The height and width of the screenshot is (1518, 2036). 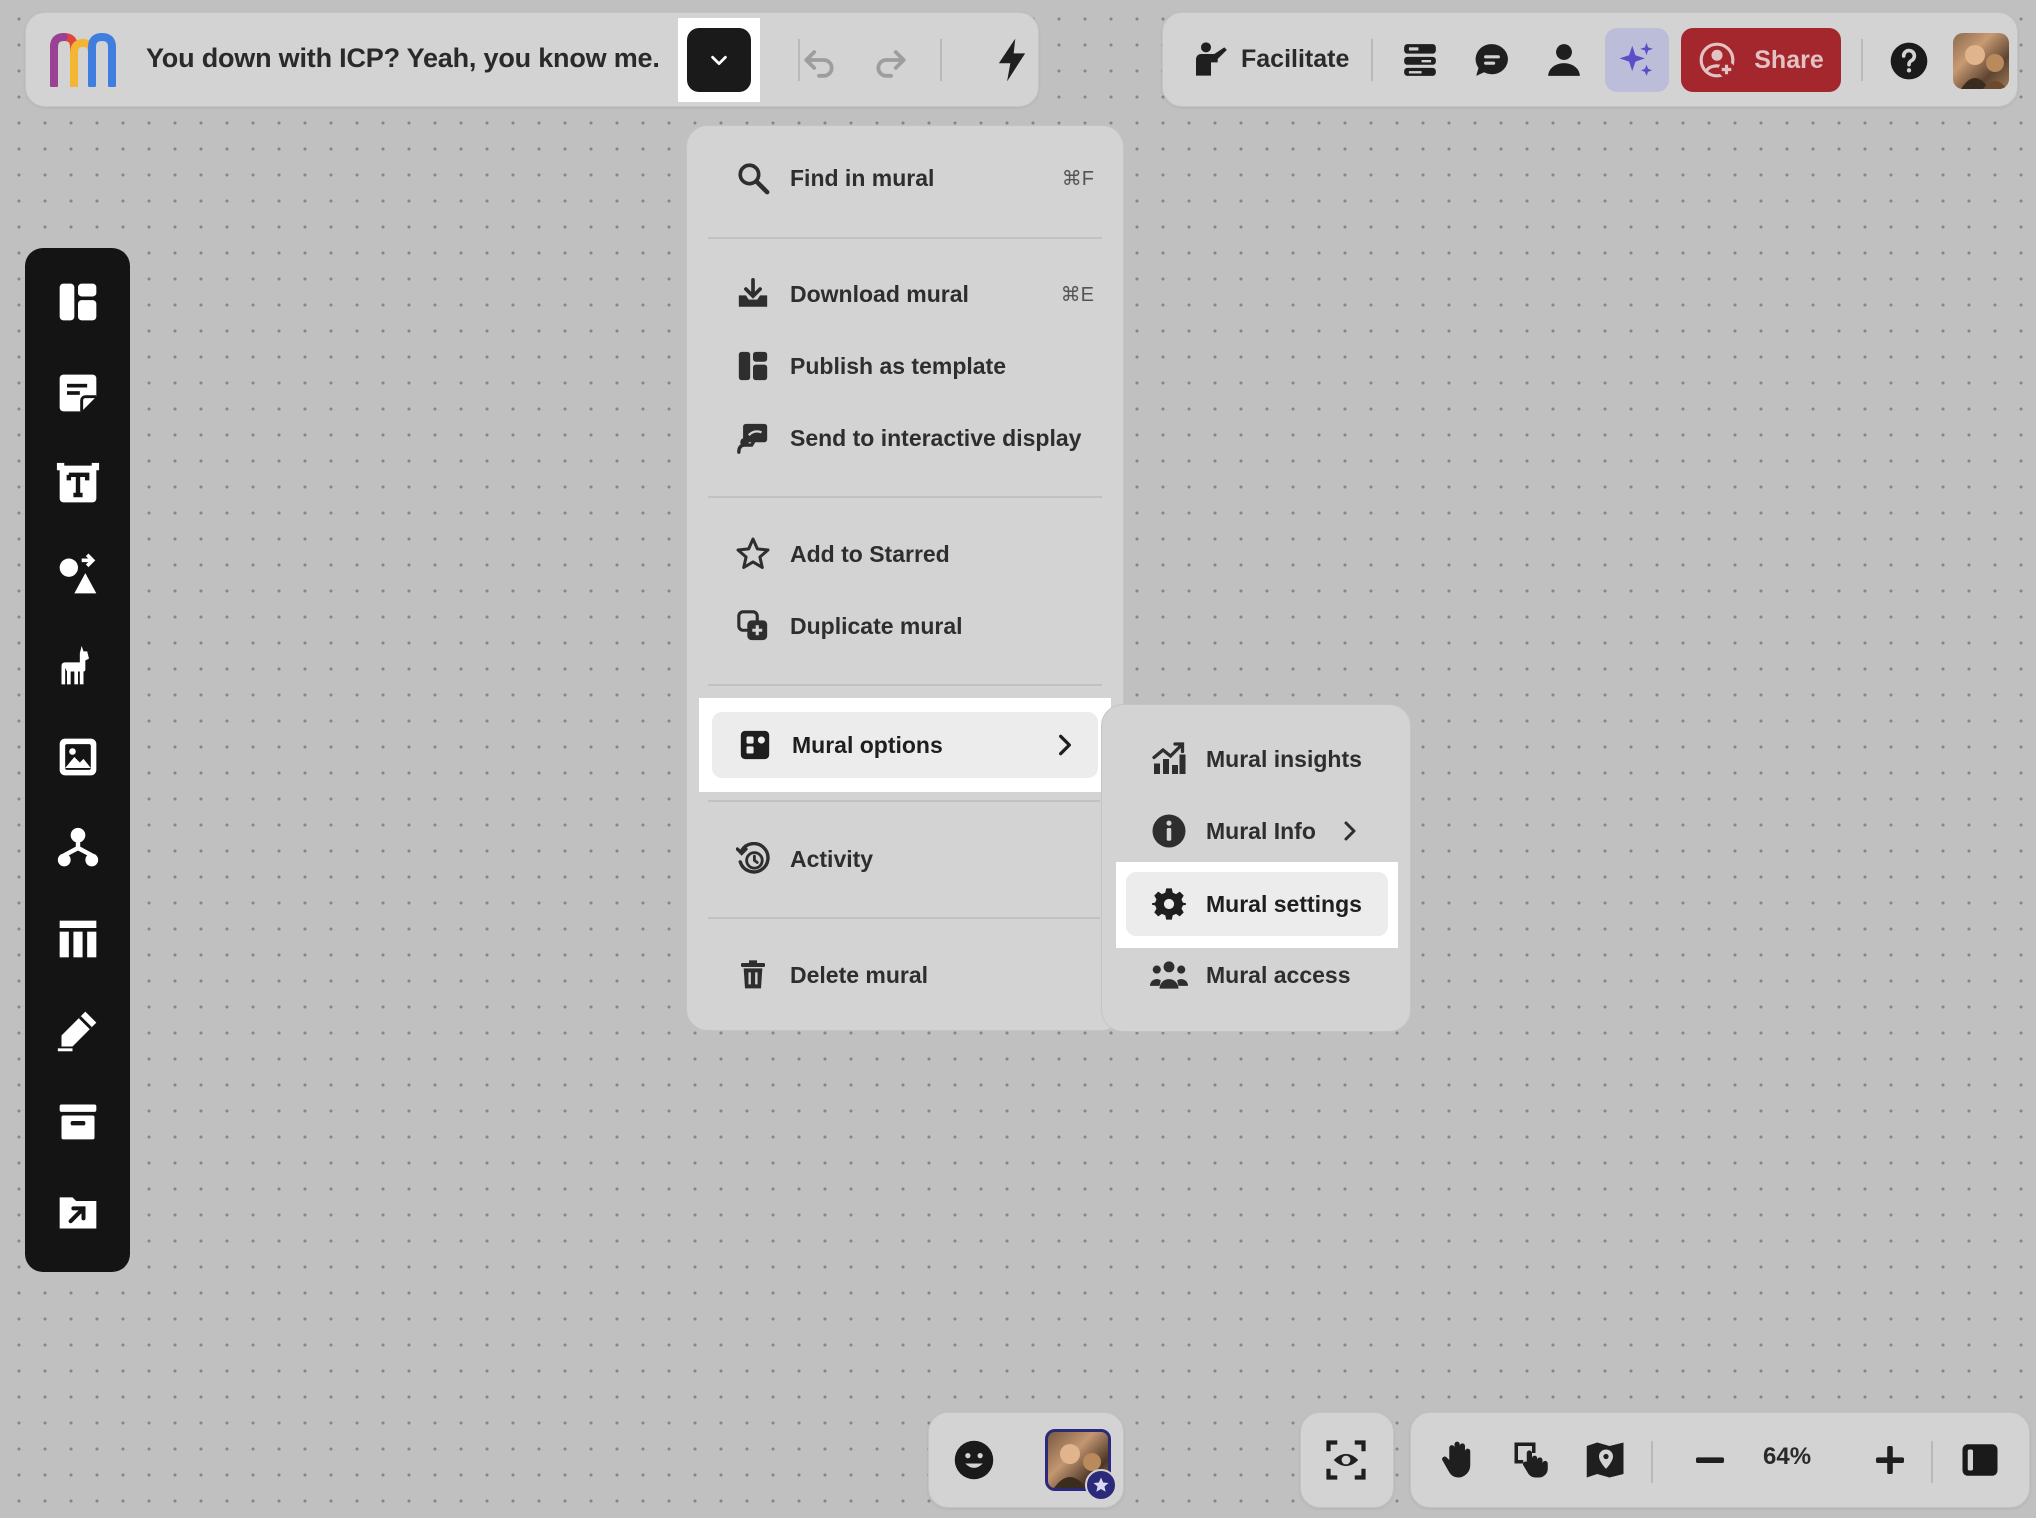 I want to click on menu-item-find: Find in mural ⌘F, so click(x=914, y=178).